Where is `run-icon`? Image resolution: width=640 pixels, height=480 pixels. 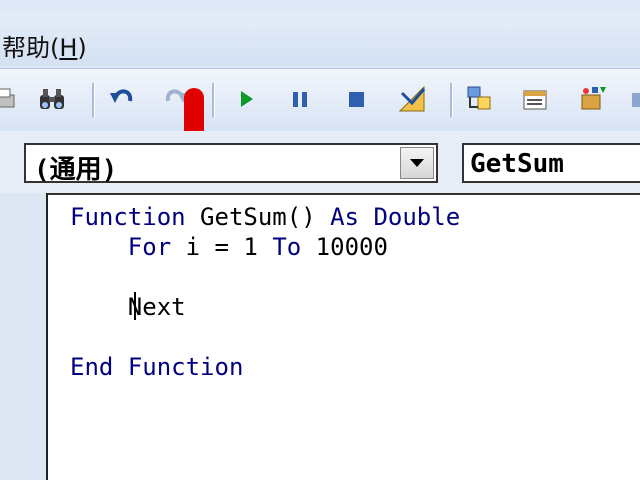
run-icon is located at coordinates (246, 99).